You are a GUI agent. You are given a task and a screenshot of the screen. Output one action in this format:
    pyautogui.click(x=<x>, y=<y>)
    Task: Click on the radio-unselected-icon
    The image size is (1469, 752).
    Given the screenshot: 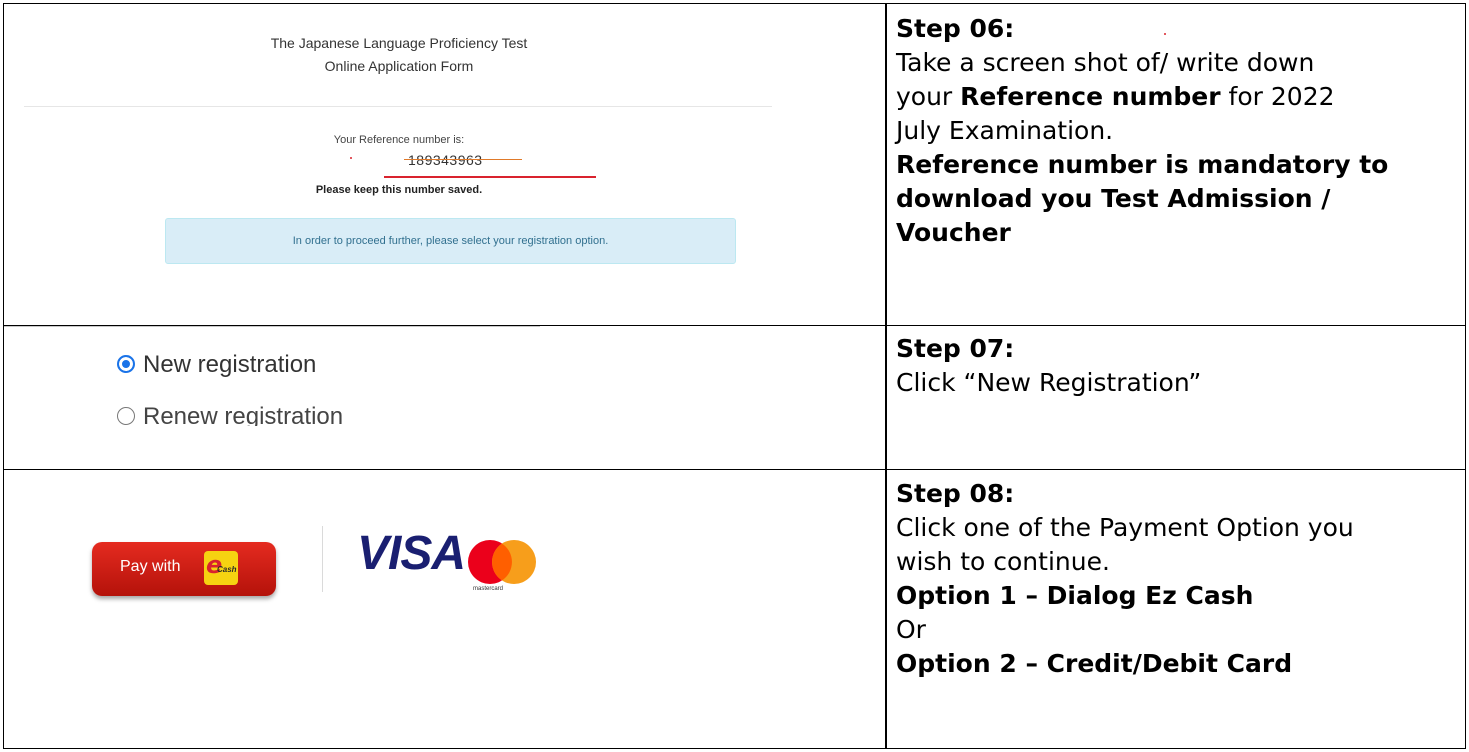 What is the action you would take?
    pyautogui.click(x=126, y=416)
    